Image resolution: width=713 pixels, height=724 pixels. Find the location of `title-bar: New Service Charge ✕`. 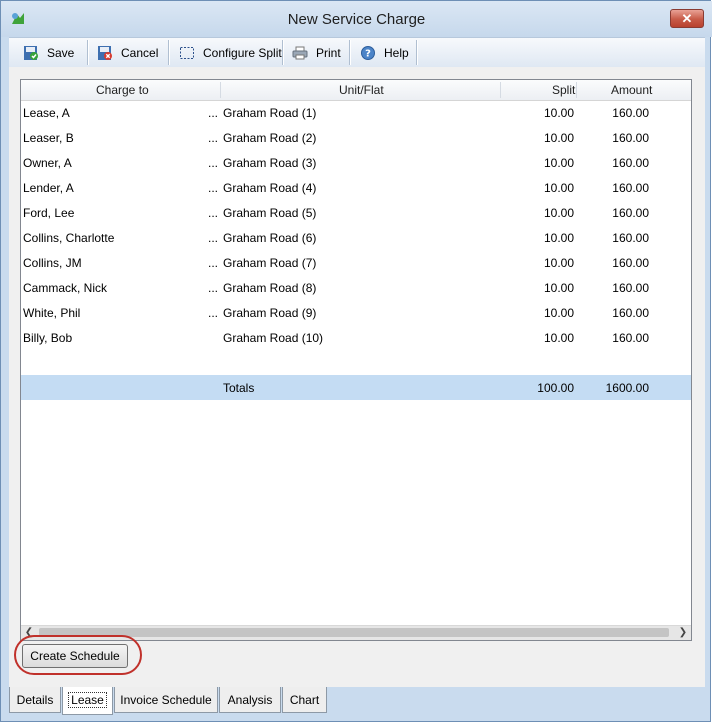

title-bar: New Service Charge ✕ is located at coordinates (356, 19).